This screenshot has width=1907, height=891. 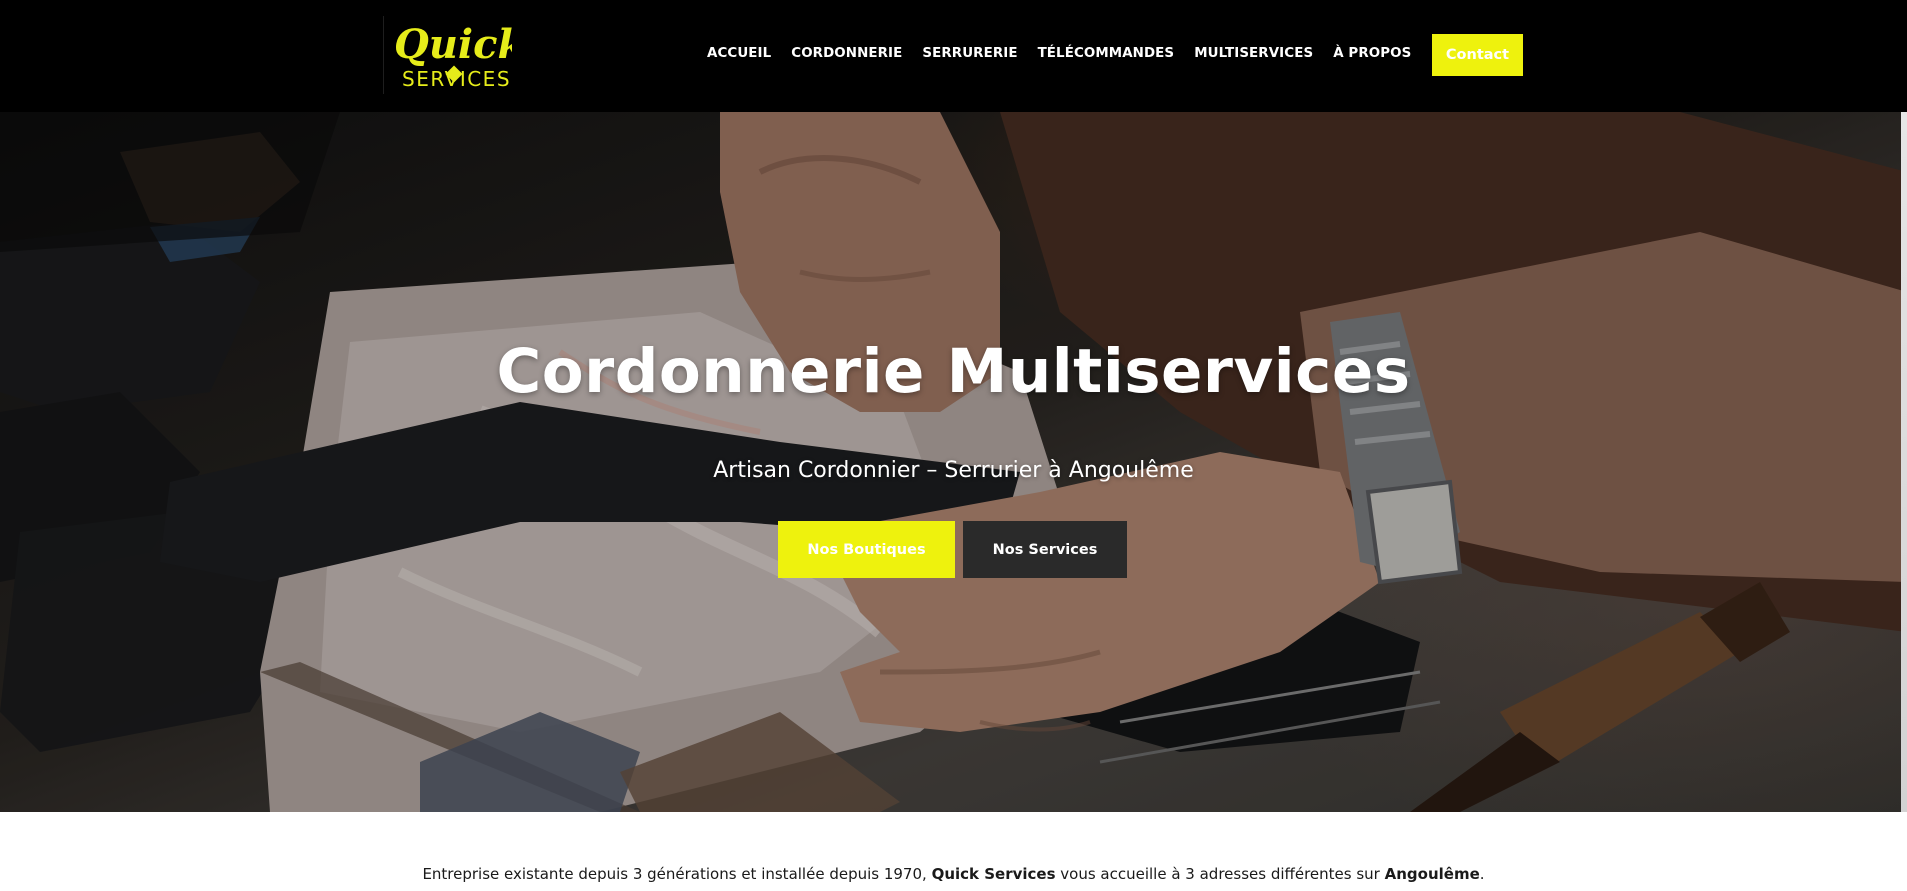 I want to click on quick-services-logo: Quick SERVICES, so click(x=447, y=55).